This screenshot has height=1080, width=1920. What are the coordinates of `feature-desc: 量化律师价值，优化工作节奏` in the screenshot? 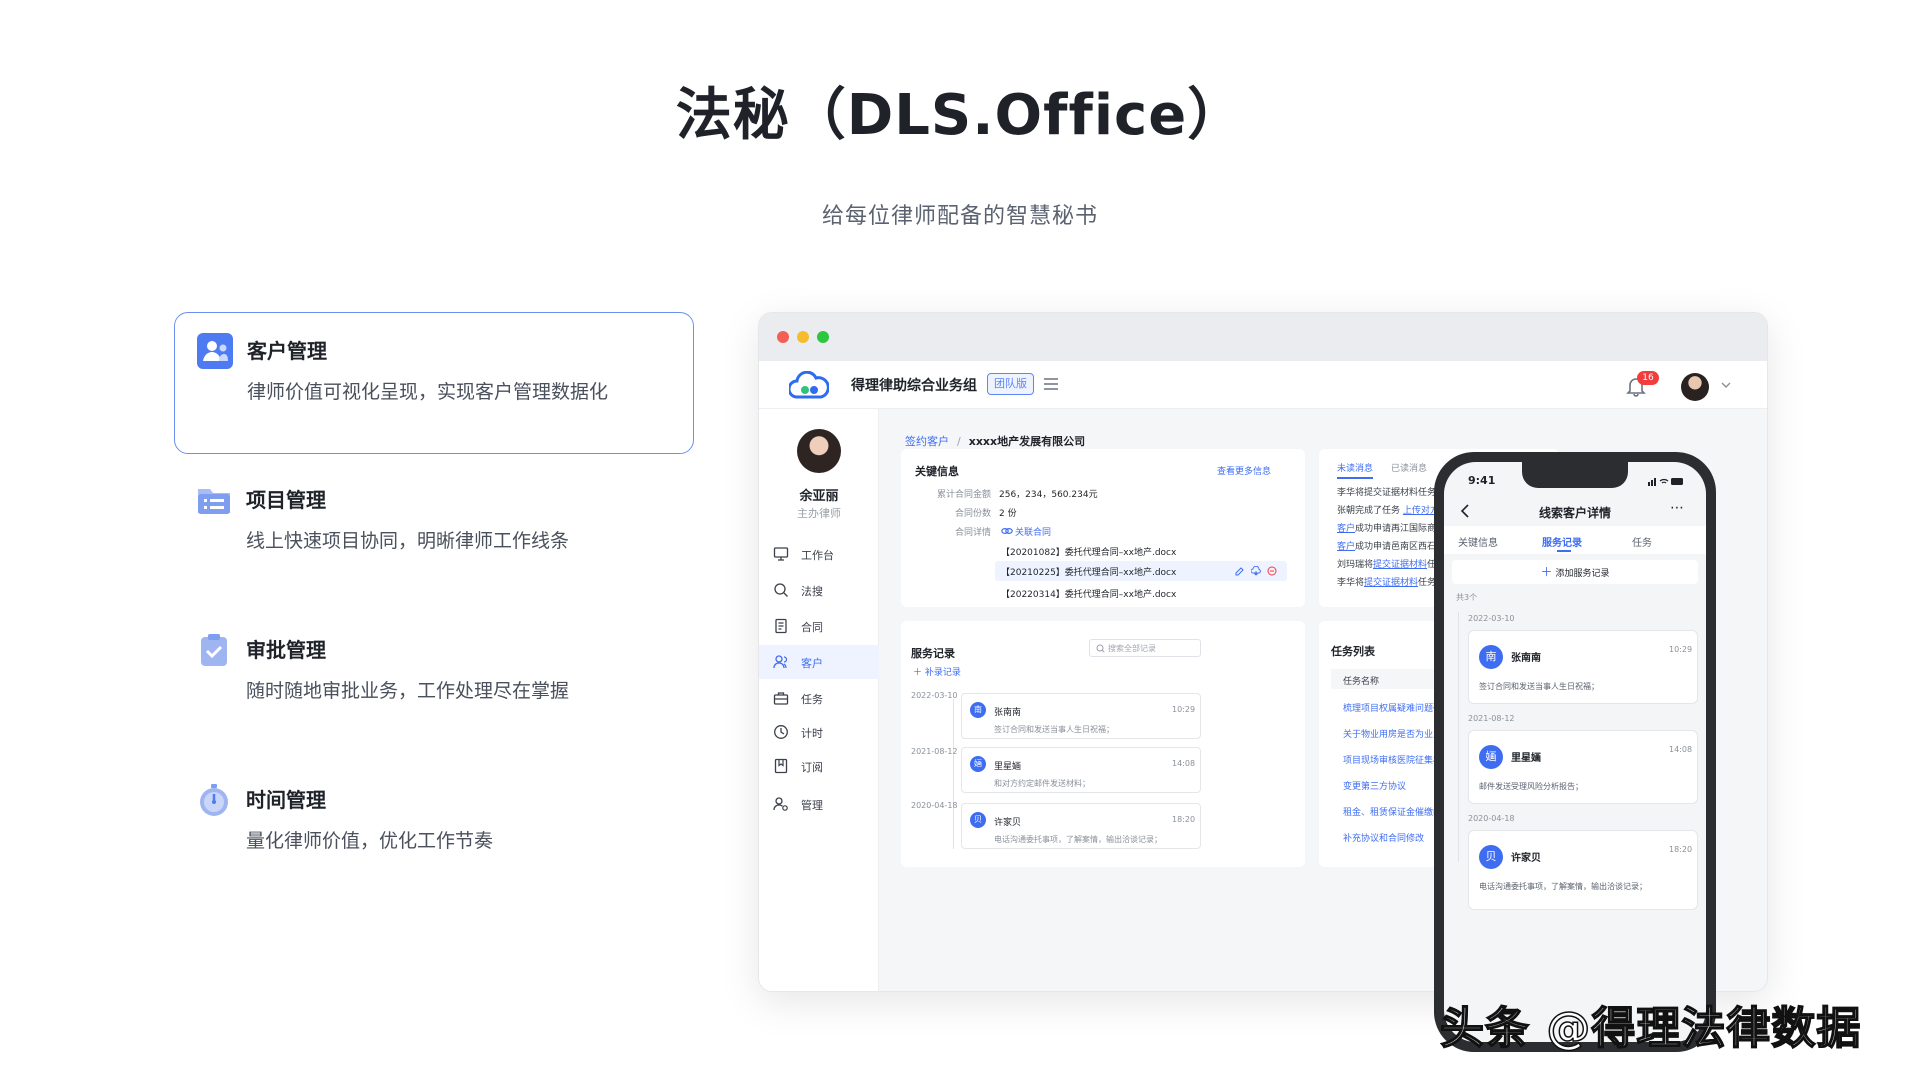 It's located at (370, 841).